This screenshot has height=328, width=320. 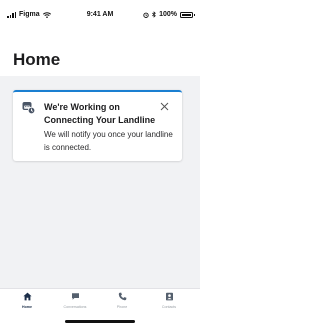 What do you see at coordinates (169, 307) in the screenshot?
I see `tab-label-contacts: Contacts` at bounding box center [169, 307].